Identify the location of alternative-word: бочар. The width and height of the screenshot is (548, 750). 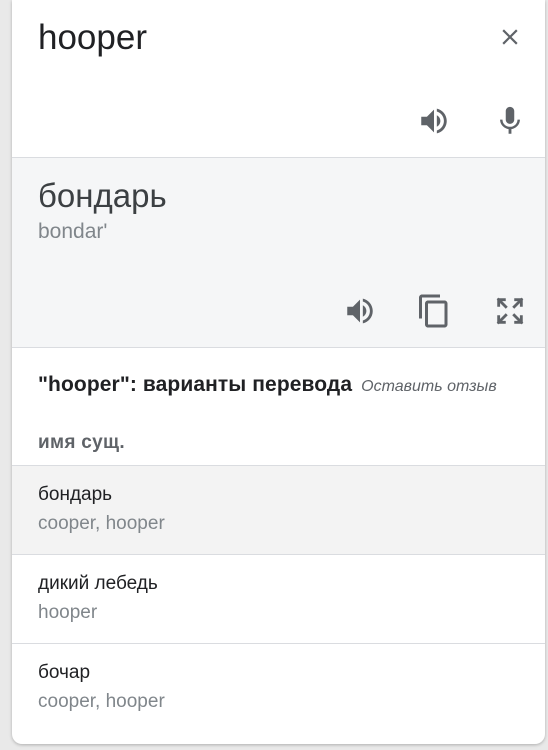
(64, 672).